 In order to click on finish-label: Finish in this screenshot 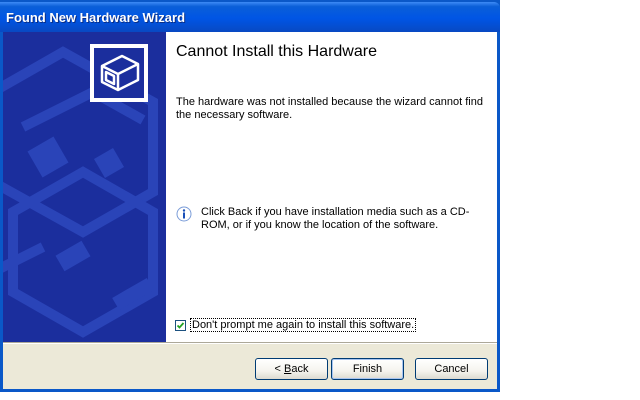, I will do `click(367, 369)`.